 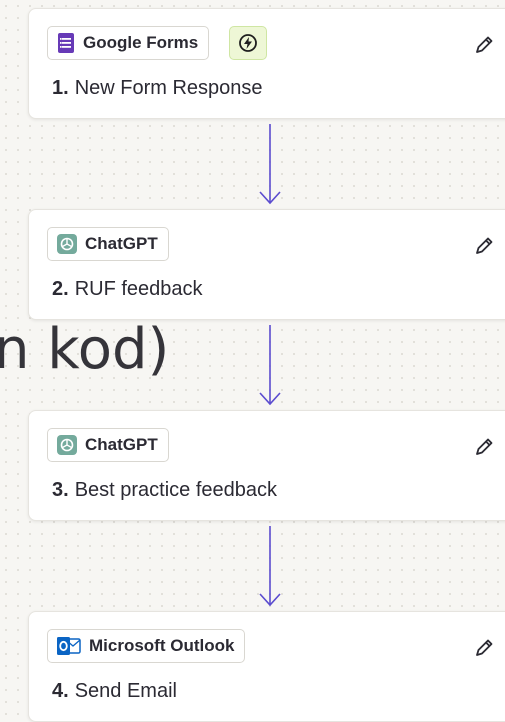 I want to click on step-title: 1. New Form Response, so click(x=157, y=88).